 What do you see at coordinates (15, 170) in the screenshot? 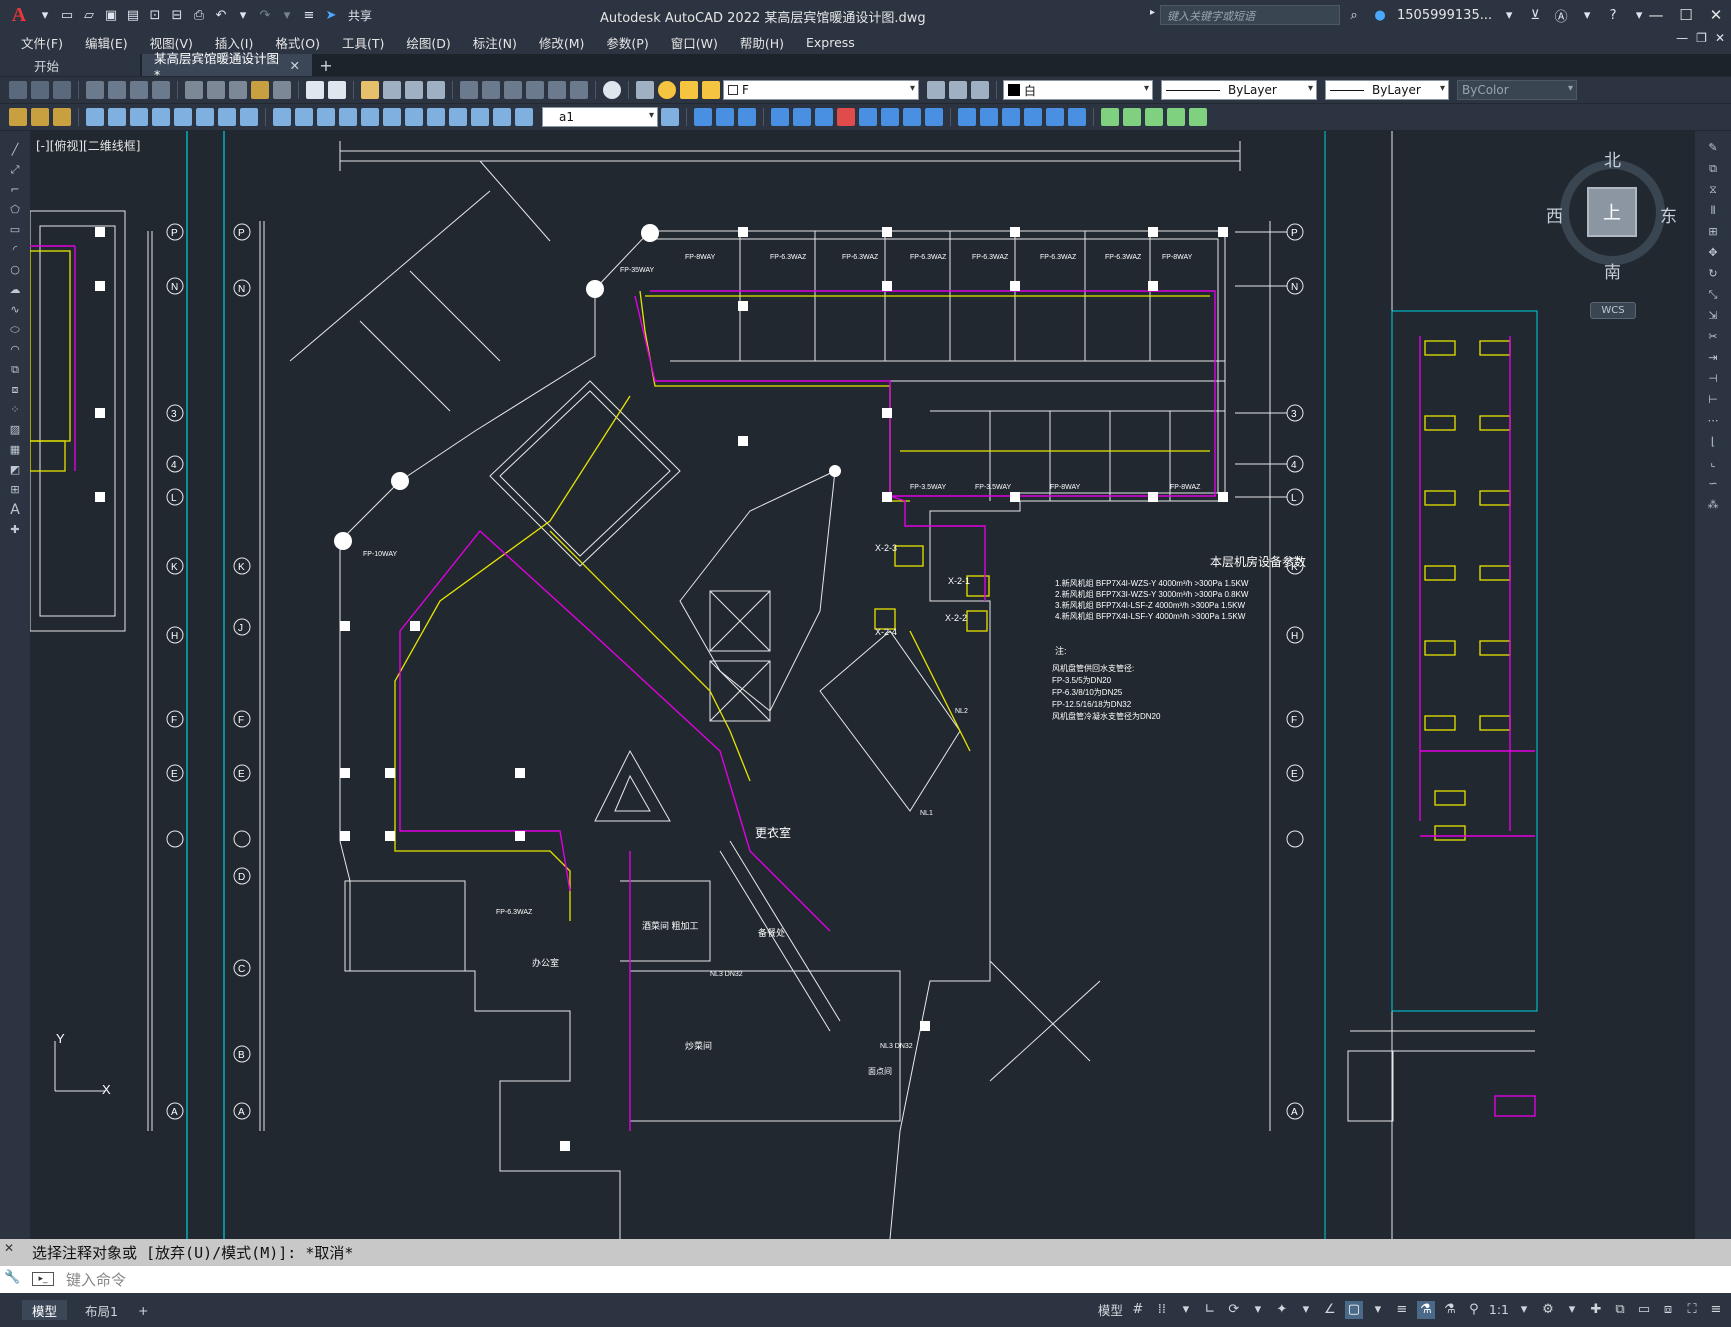
I see `construction-line-icon: ⤢` at bounding box center [15, 170].